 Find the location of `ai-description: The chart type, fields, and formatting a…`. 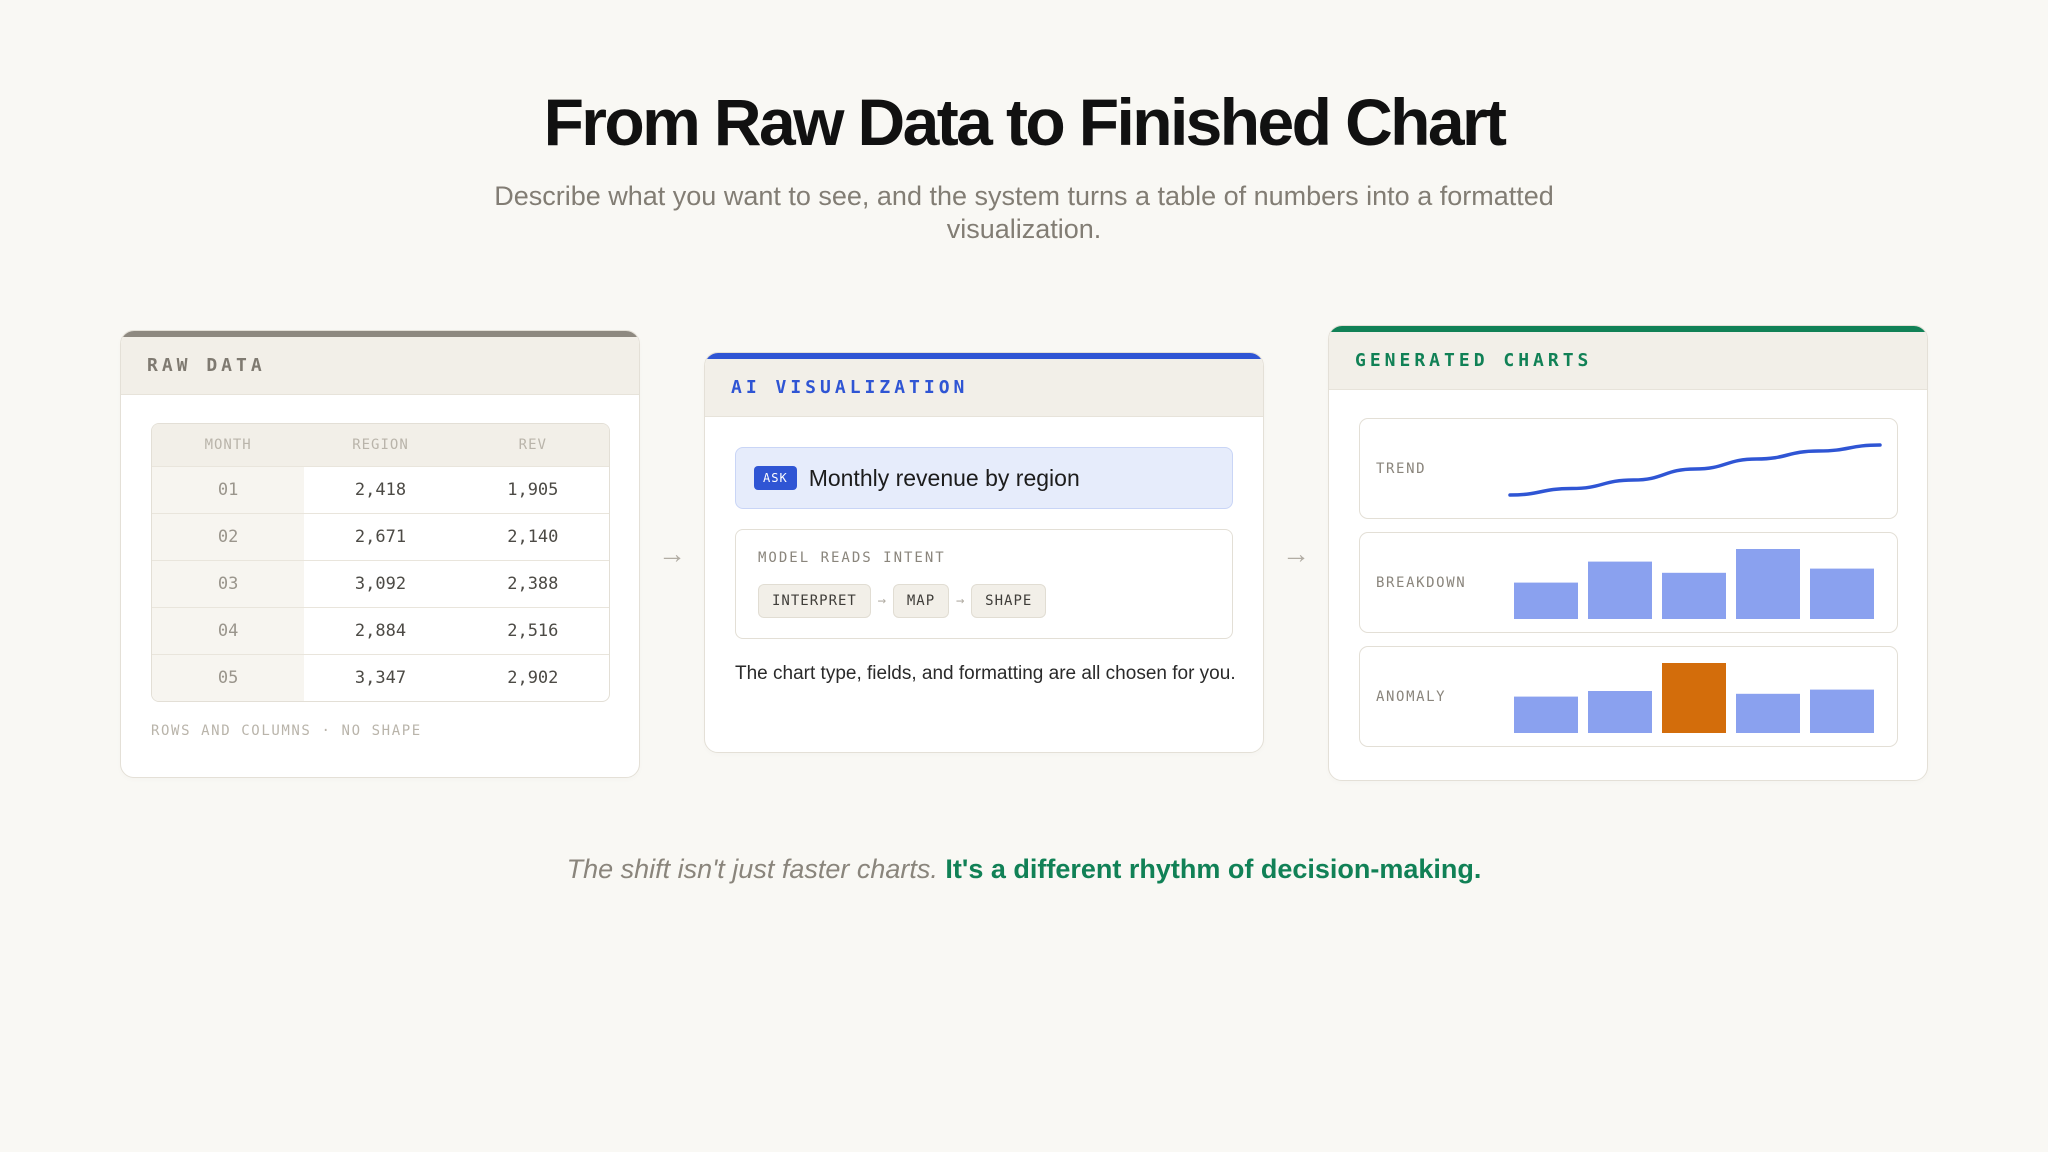

ai-description: The chart type, fields, and formatting a… is located at coordinates (985, 673).